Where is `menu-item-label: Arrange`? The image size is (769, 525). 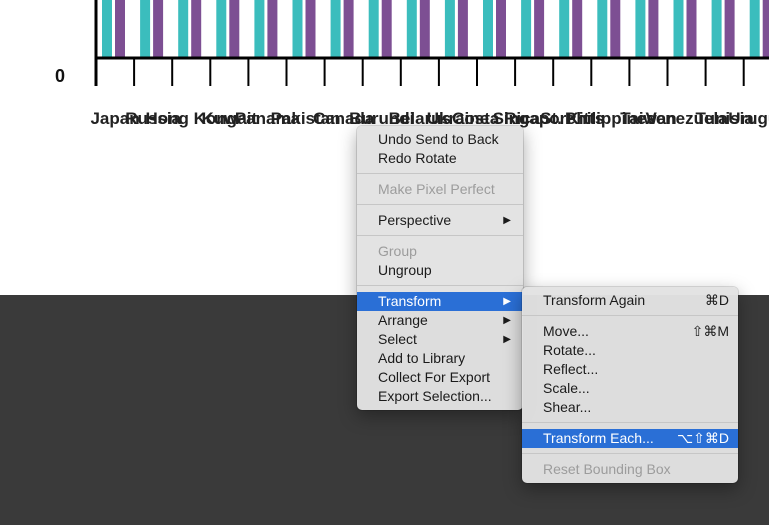 menu-item-label: Arrange is located at coordinates (403, 320).